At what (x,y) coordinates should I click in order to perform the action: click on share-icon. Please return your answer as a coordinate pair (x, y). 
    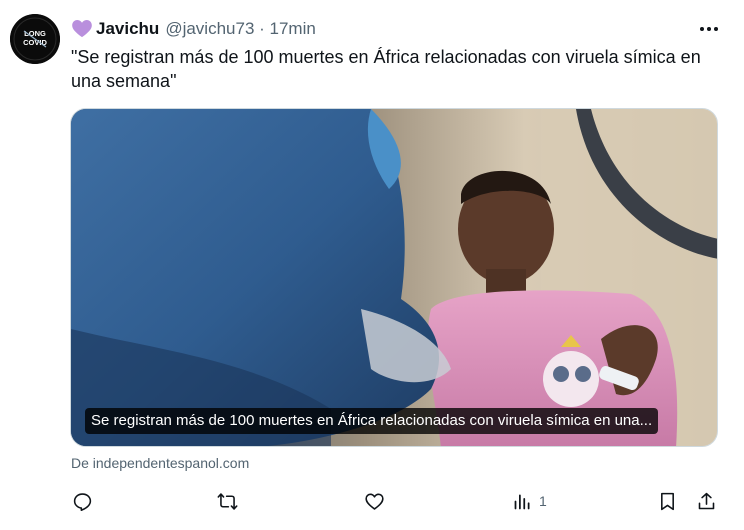
    Looking at the image, I should click on (706, 500).